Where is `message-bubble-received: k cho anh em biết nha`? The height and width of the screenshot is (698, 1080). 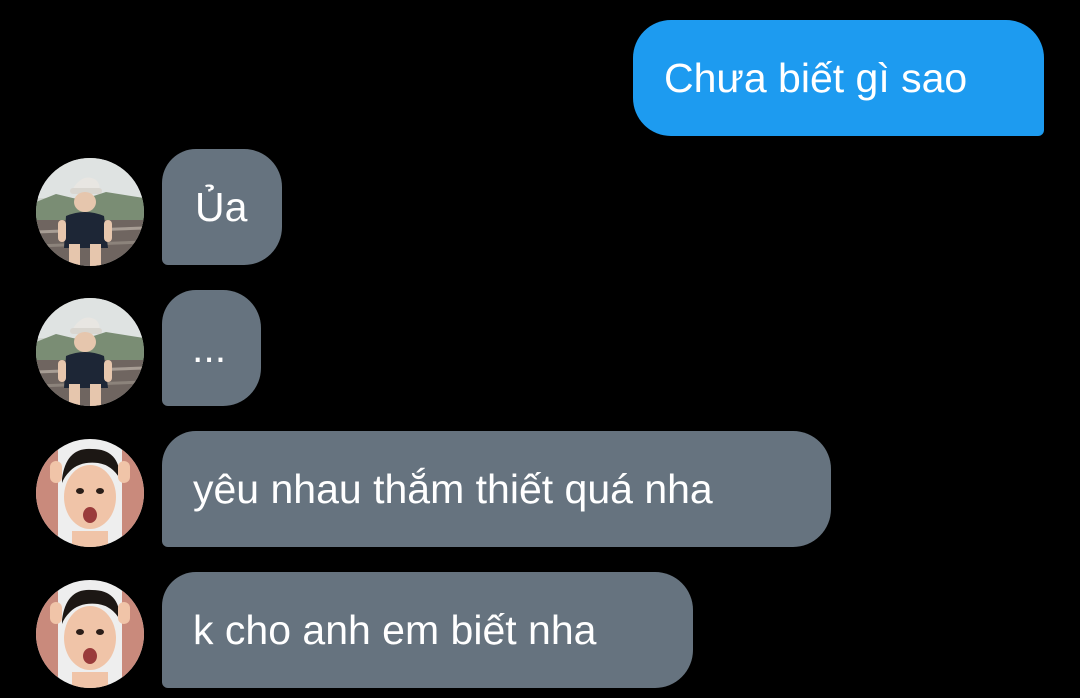 message-bubble-received: k cho anh em biết nha is located at coordinates (427, 630).